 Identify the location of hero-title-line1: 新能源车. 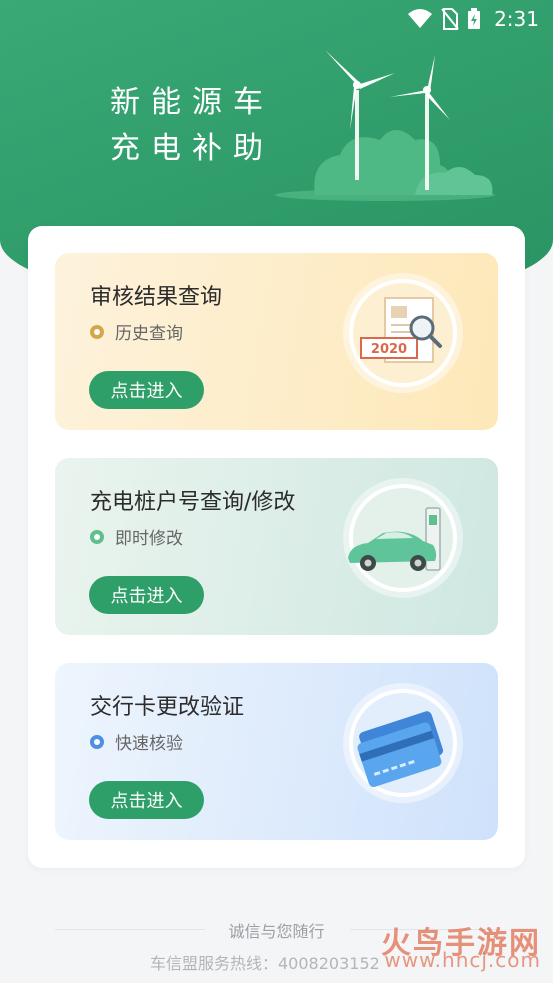
(192, 102).